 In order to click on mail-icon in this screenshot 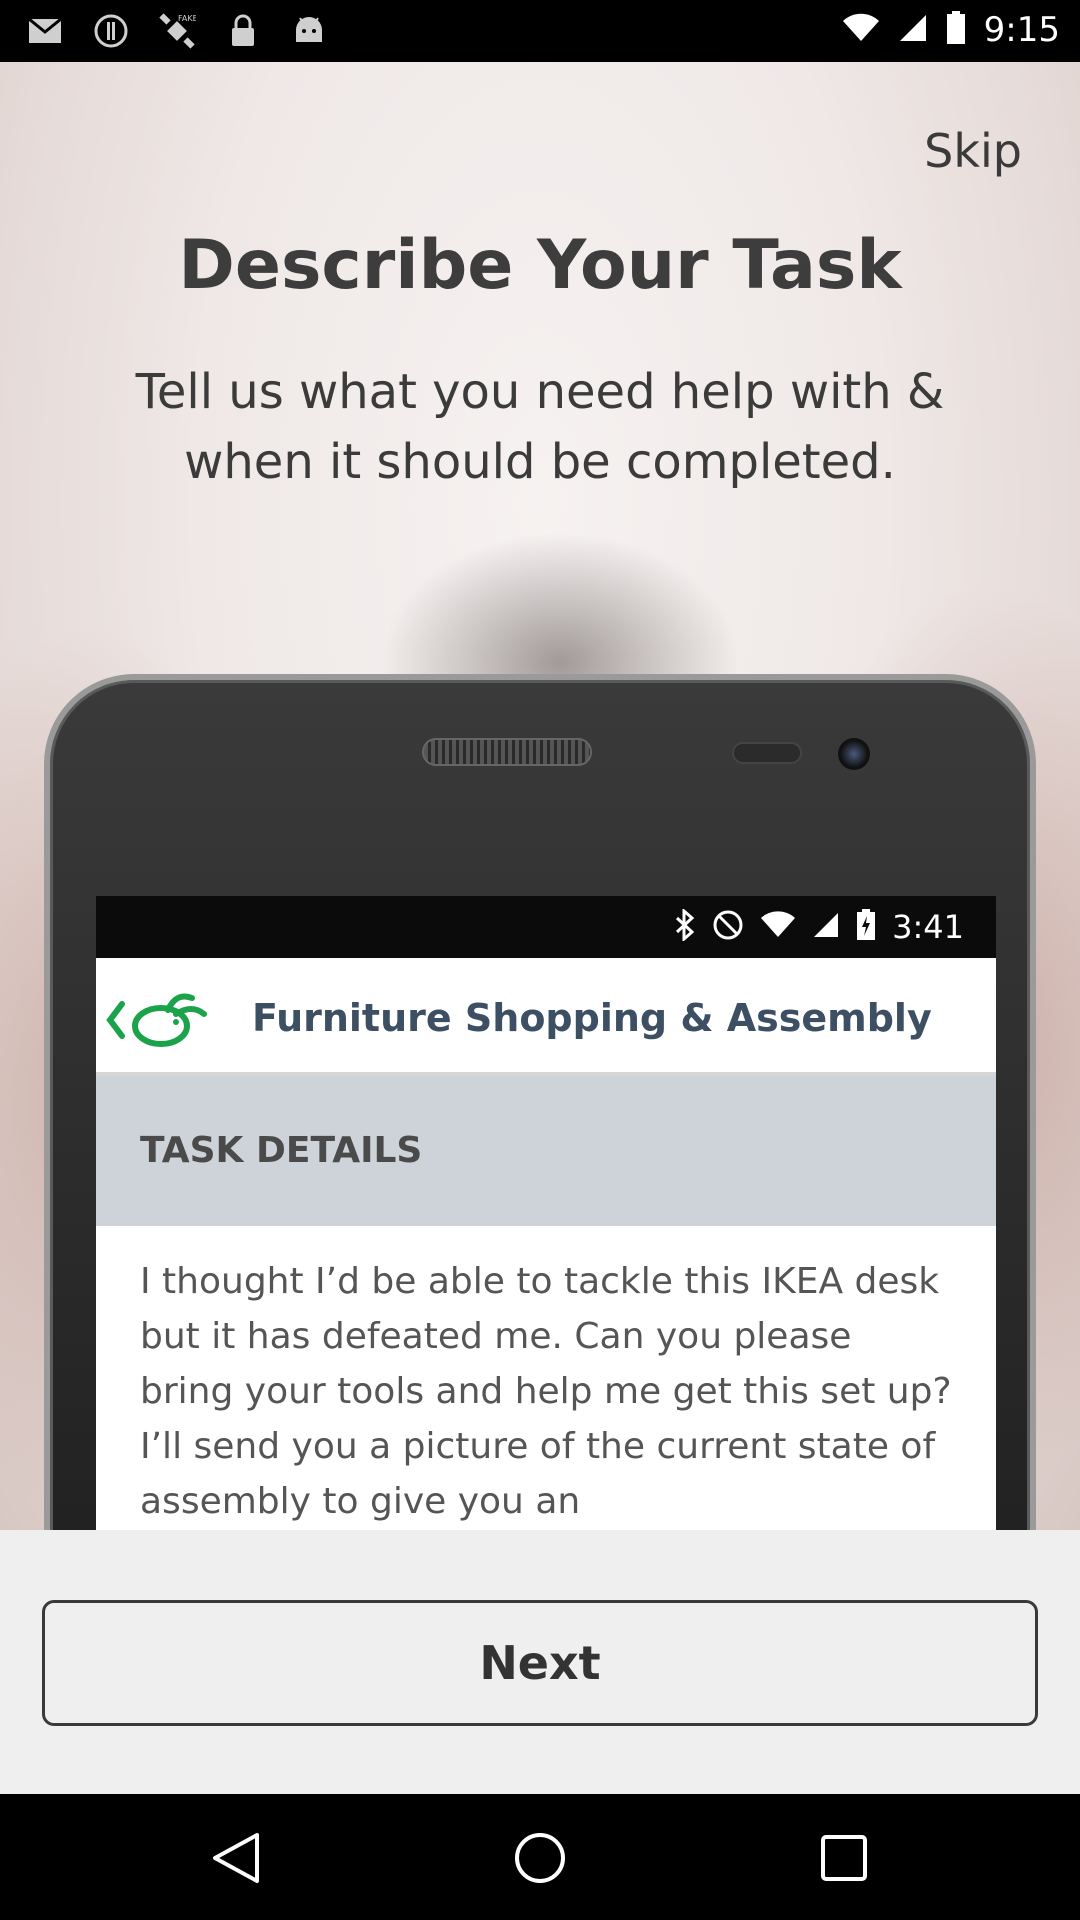, I will do `click(45, 31)`.